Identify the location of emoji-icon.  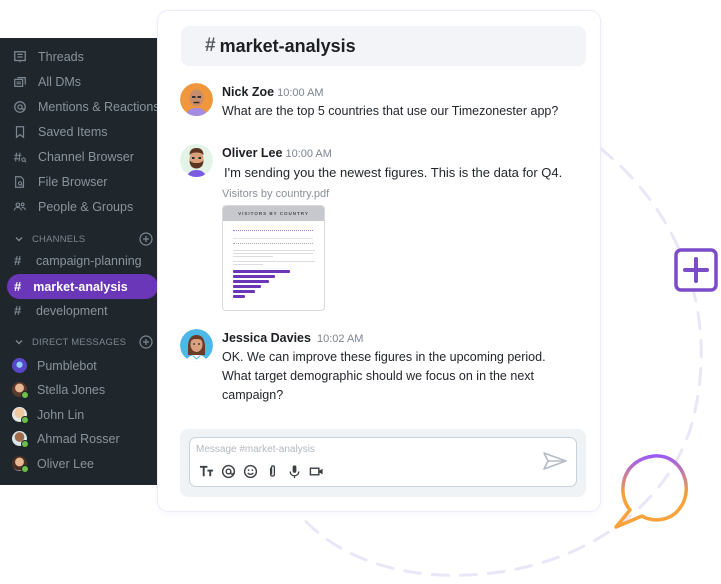
(250, 471).